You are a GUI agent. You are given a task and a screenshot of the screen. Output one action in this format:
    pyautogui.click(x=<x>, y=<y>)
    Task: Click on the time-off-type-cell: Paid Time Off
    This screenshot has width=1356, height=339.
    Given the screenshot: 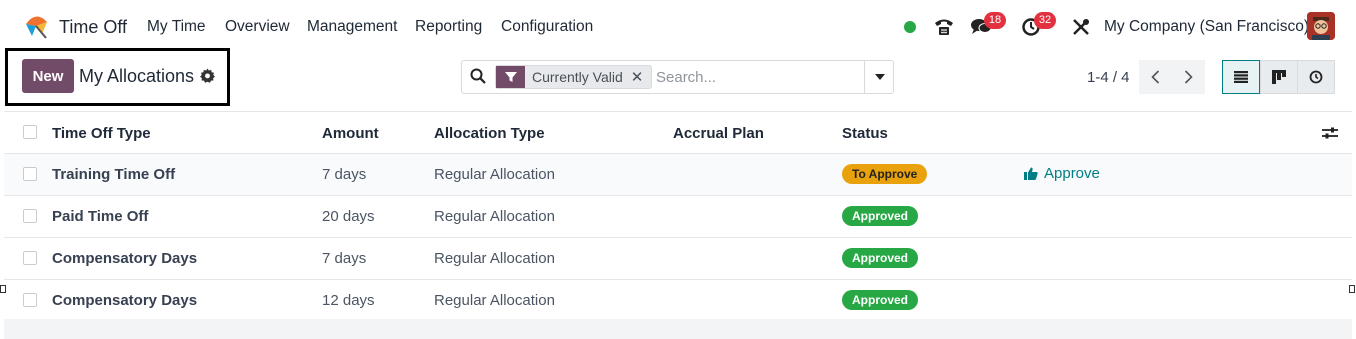 What is the action you would take?
    pyautogui.click(x=100, y=216)
    